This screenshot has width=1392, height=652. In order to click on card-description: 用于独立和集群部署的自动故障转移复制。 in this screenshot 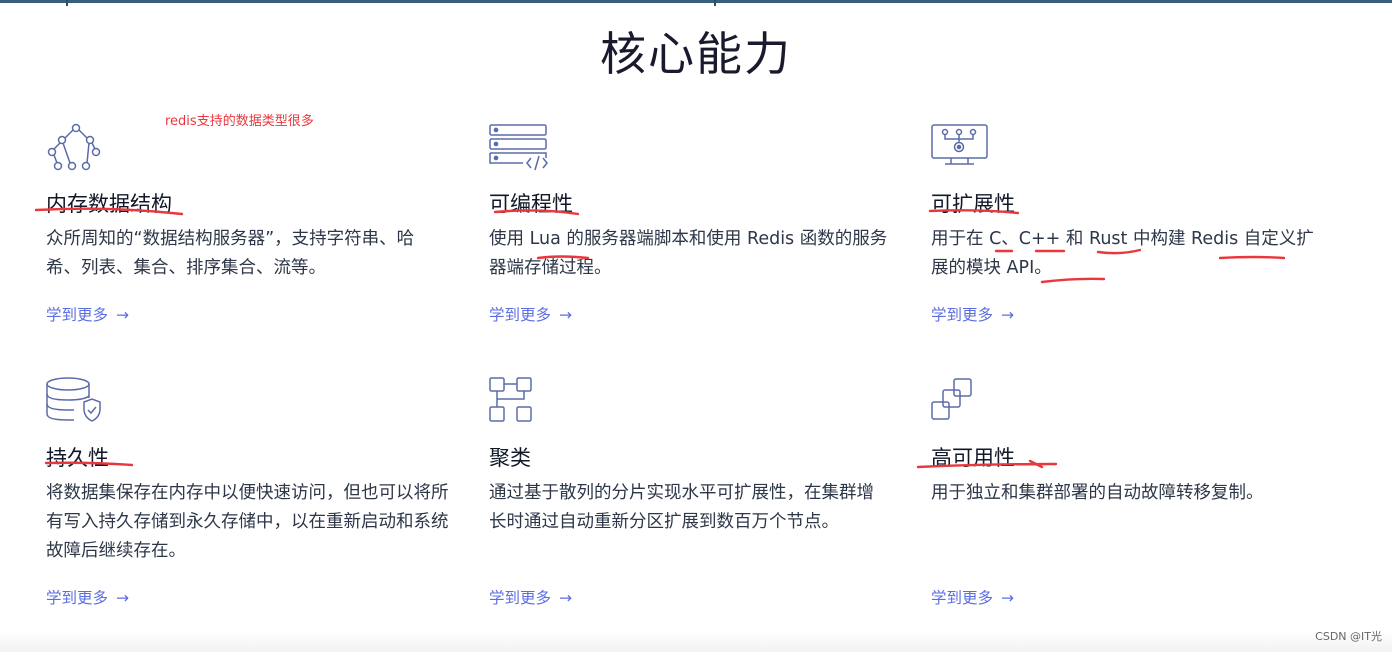, I will do `click(1097, 493)`.